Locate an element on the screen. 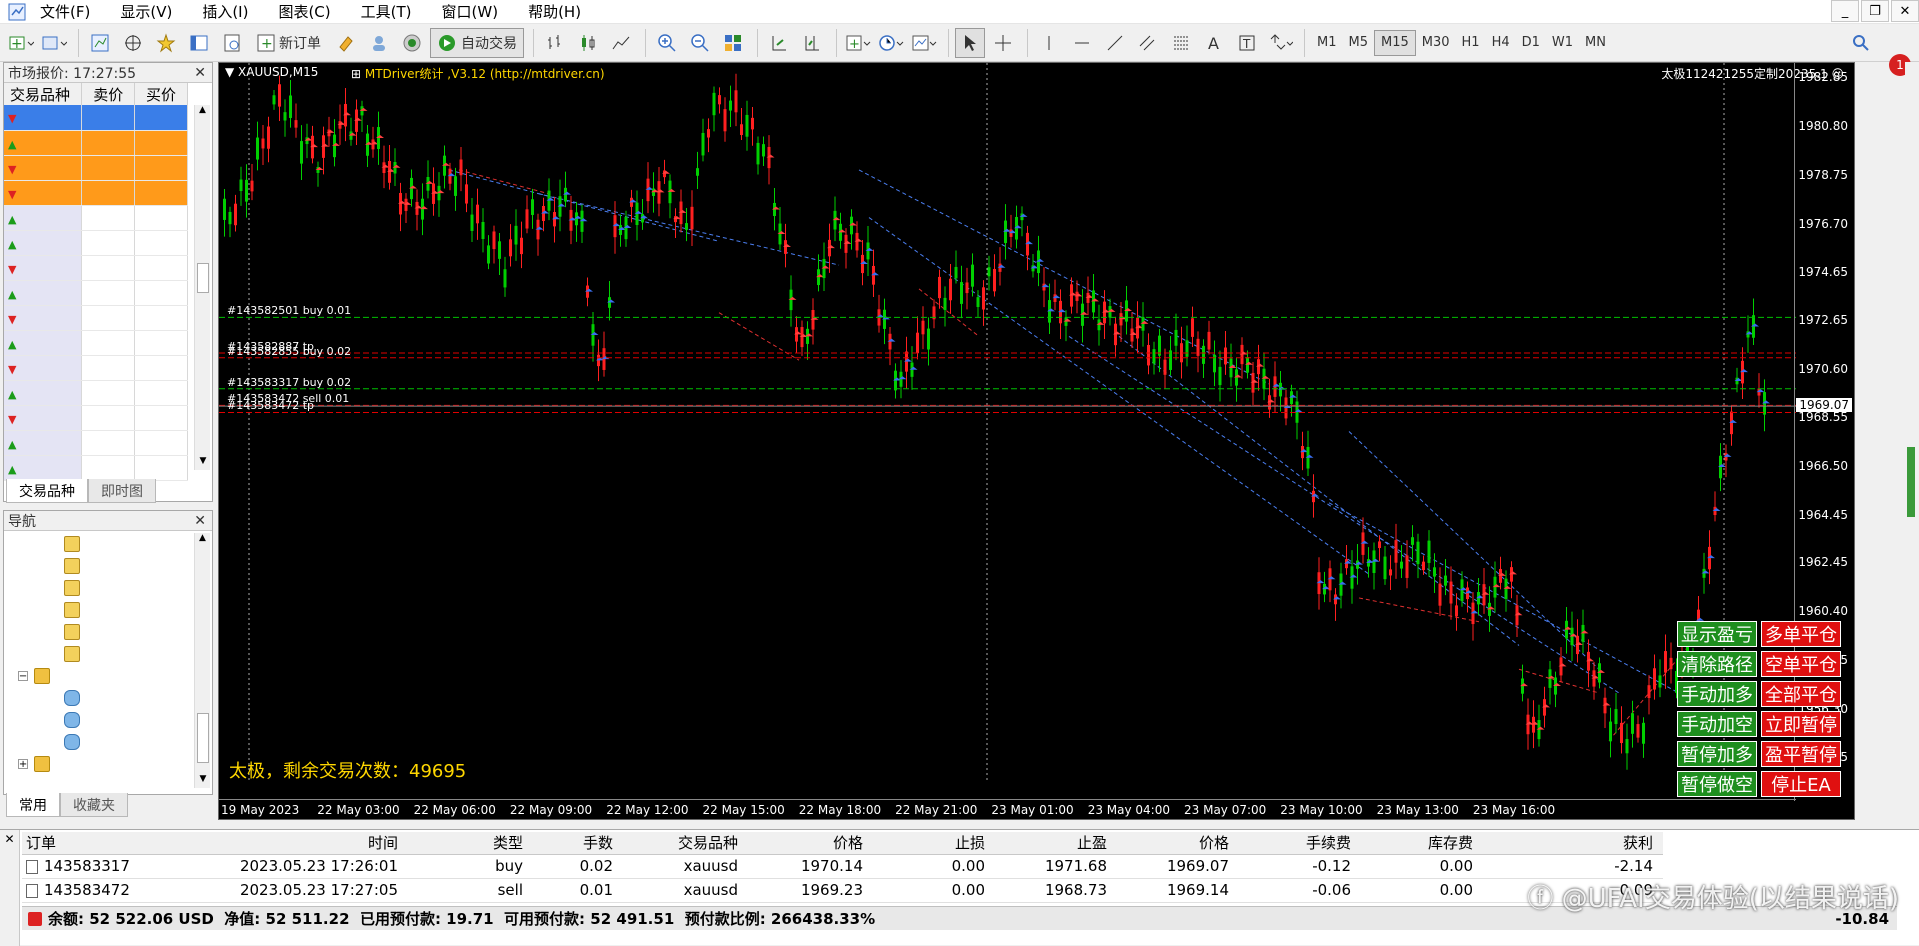 The image size is (1919, 946). minimize-icon: _ is located at coordinates (1845, 11).